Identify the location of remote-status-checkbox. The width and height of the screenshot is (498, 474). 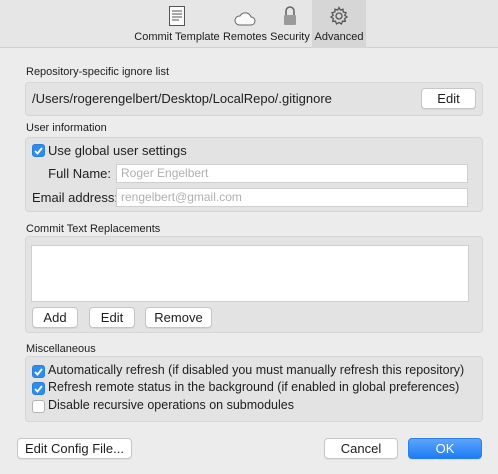
(38, 388).